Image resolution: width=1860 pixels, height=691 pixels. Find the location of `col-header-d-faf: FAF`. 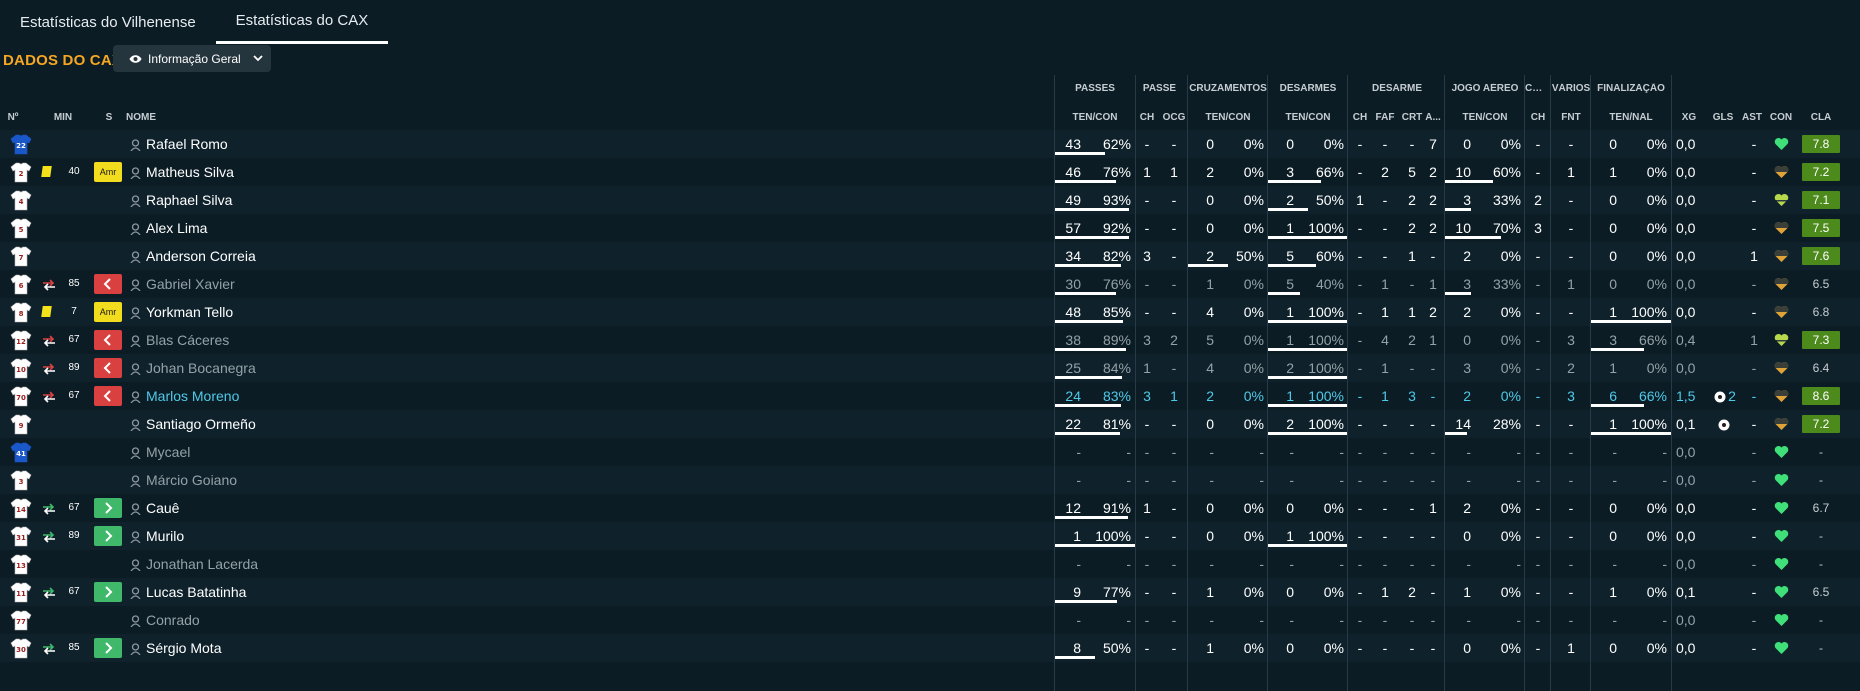

col-header-d-faf: FAF is located at coordinates (1385, 117).